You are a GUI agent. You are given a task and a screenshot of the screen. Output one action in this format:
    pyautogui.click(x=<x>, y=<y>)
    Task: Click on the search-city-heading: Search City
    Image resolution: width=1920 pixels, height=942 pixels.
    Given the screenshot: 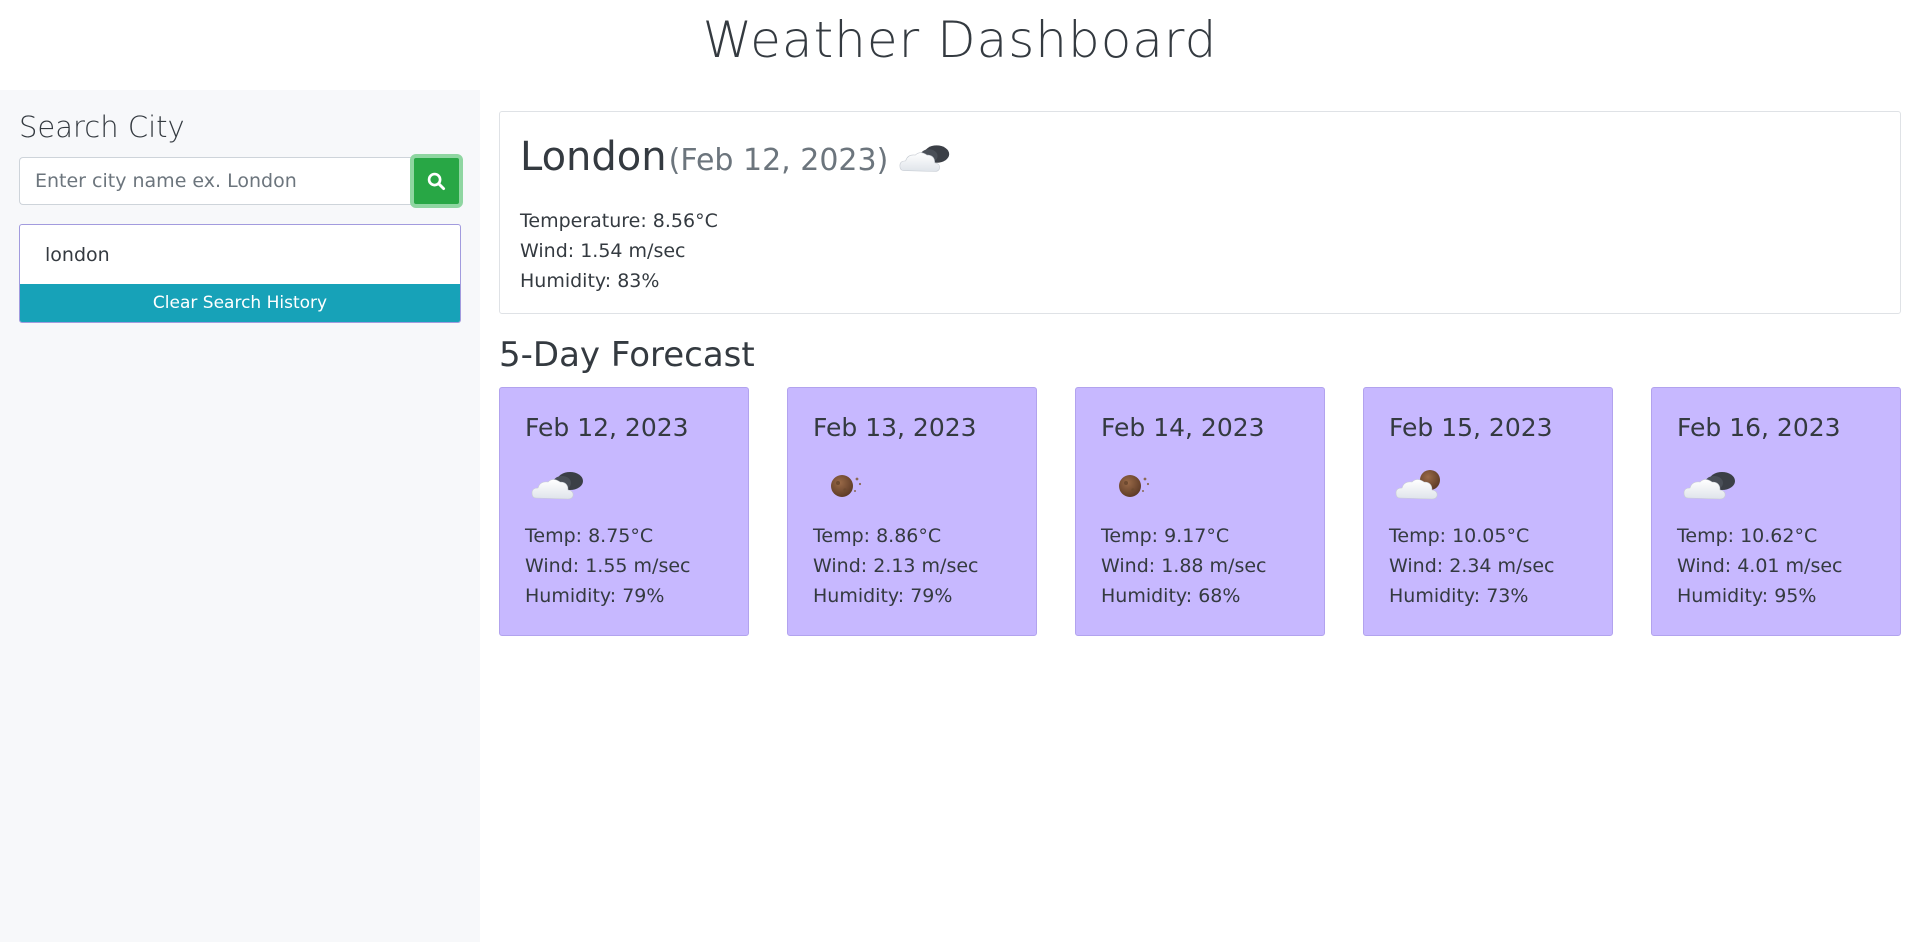 What is the action you would take?
    pyautogui.click(x=102, y=127)
    